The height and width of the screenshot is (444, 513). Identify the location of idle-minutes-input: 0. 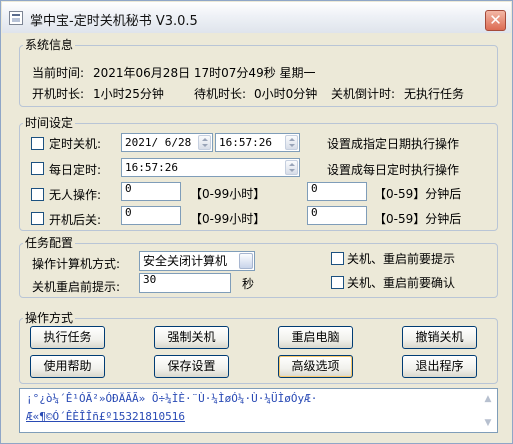
(337, 191).